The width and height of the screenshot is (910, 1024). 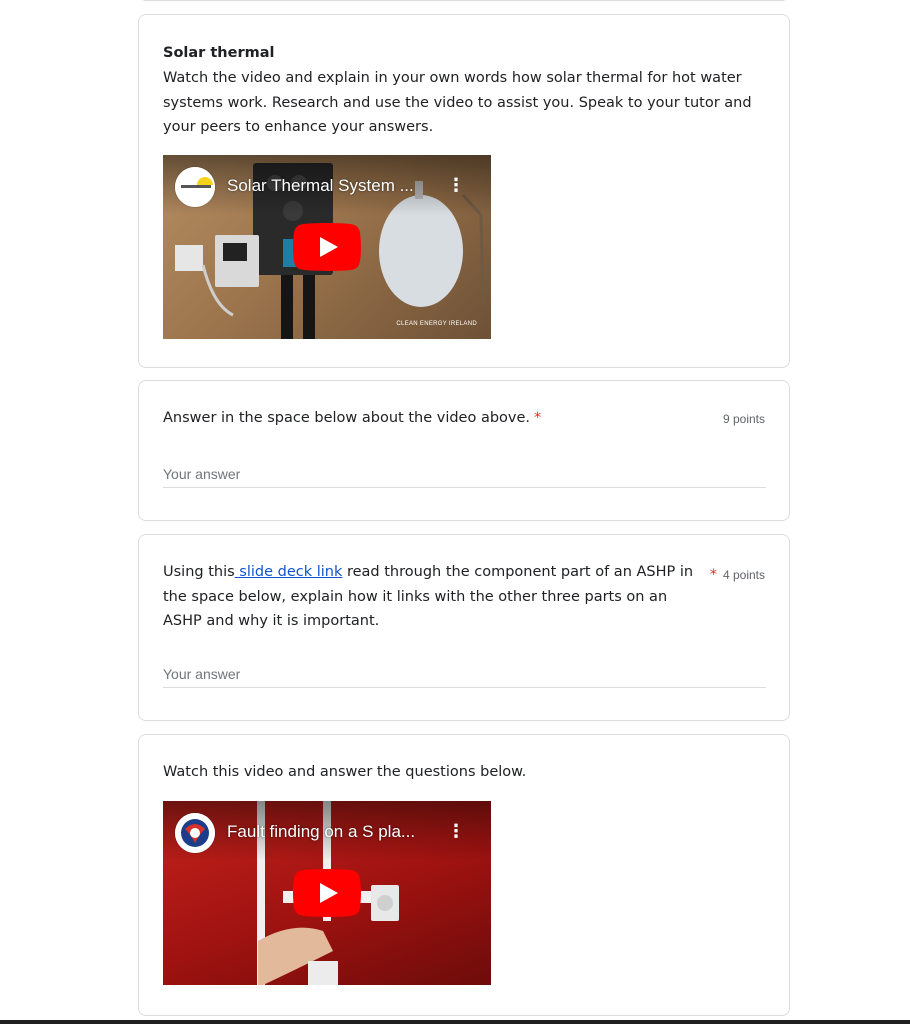 What do you see at coordinates (743, 575) in the screenshot?
I see `points-label: 4 points` at bounding box center [743, 575].